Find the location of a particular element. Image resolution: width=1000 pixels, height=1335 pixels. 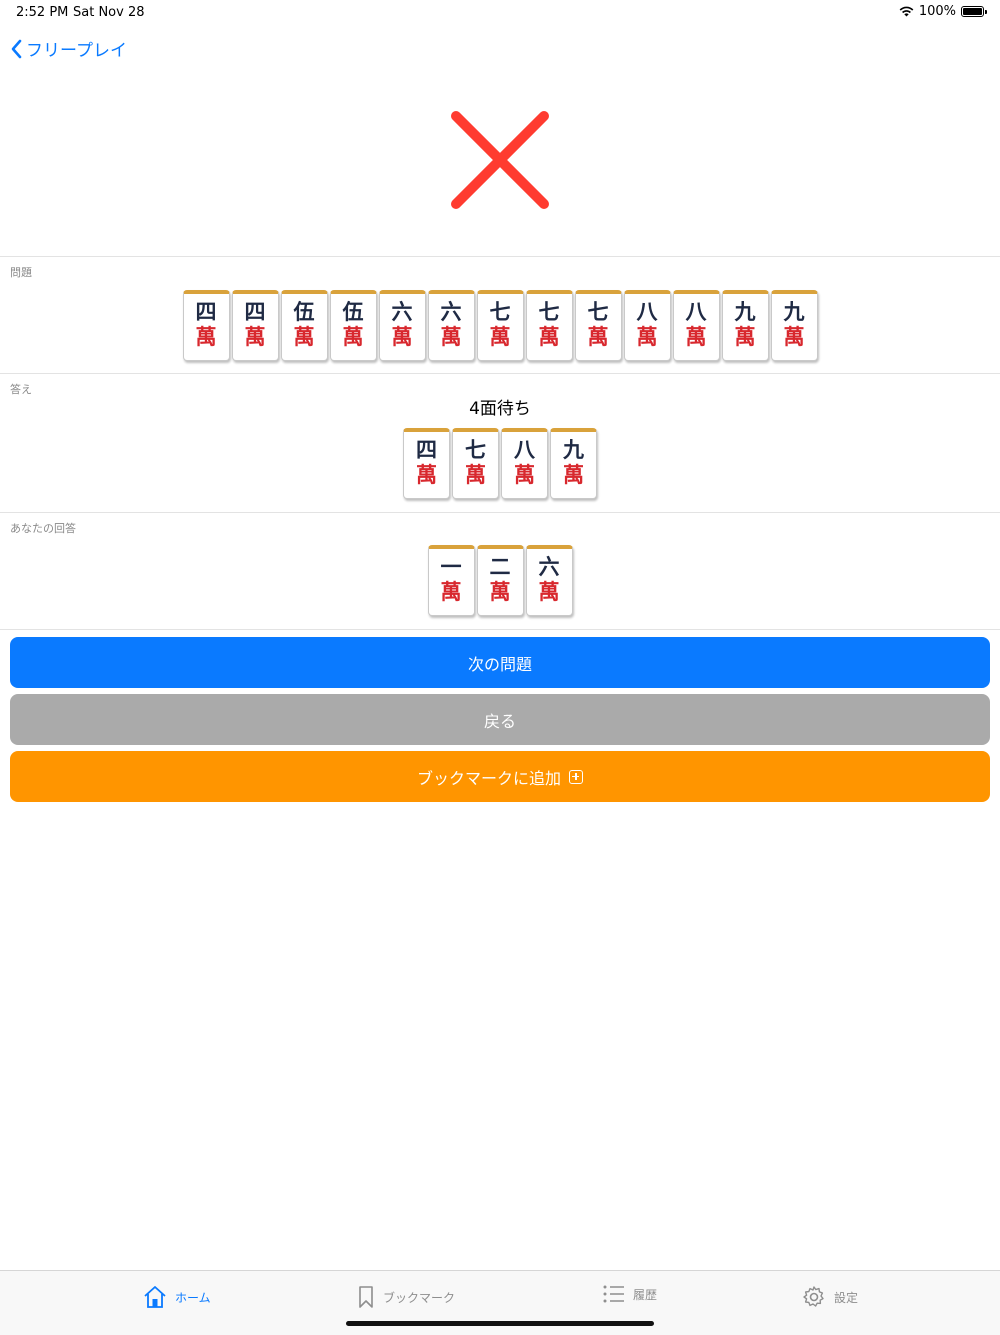

return-label: 戻る is located at coordinates (499, 721).